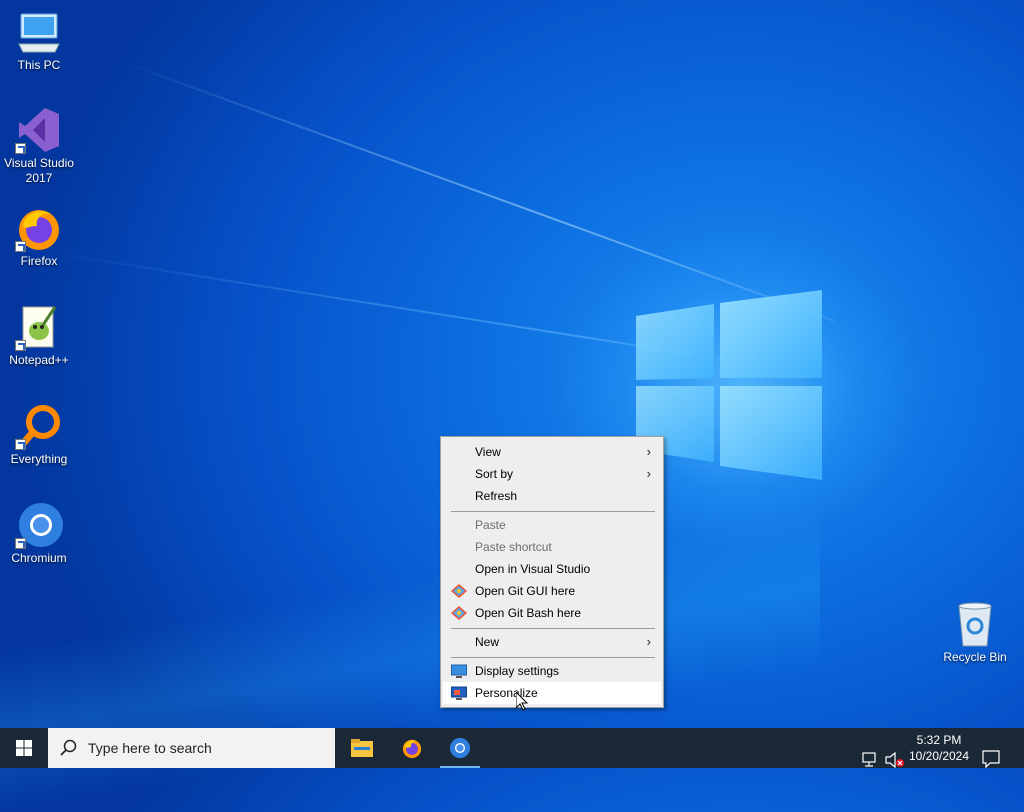 The height and width of the screenshot is (812, 1024). Describe the element at coordinates (975, 624) in the screenshot. I see `recycle-bin-icon` at that location.